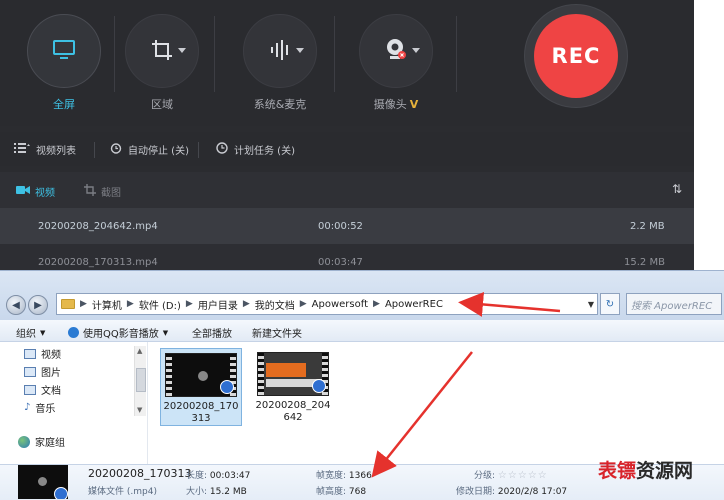 The width and height of the screenshot is (724, 500). I want to click on breadcrumb-item: 计算机, so click(107, 304).